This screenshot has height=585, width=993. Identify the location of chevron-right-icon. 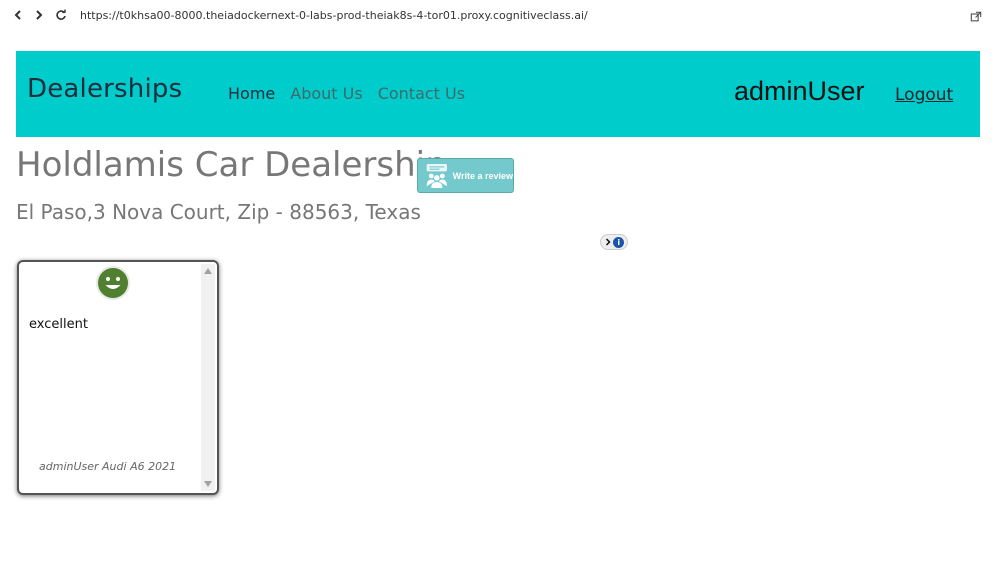
(608, 242).